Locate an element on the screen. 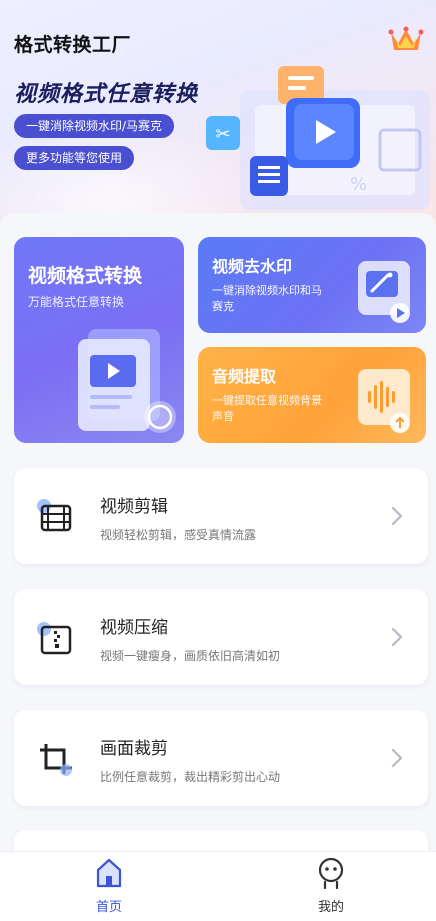  video-remove-watermark-card: 视频去水印 一键消除视频水印和马赛克 is located at coordinates (312, 285).